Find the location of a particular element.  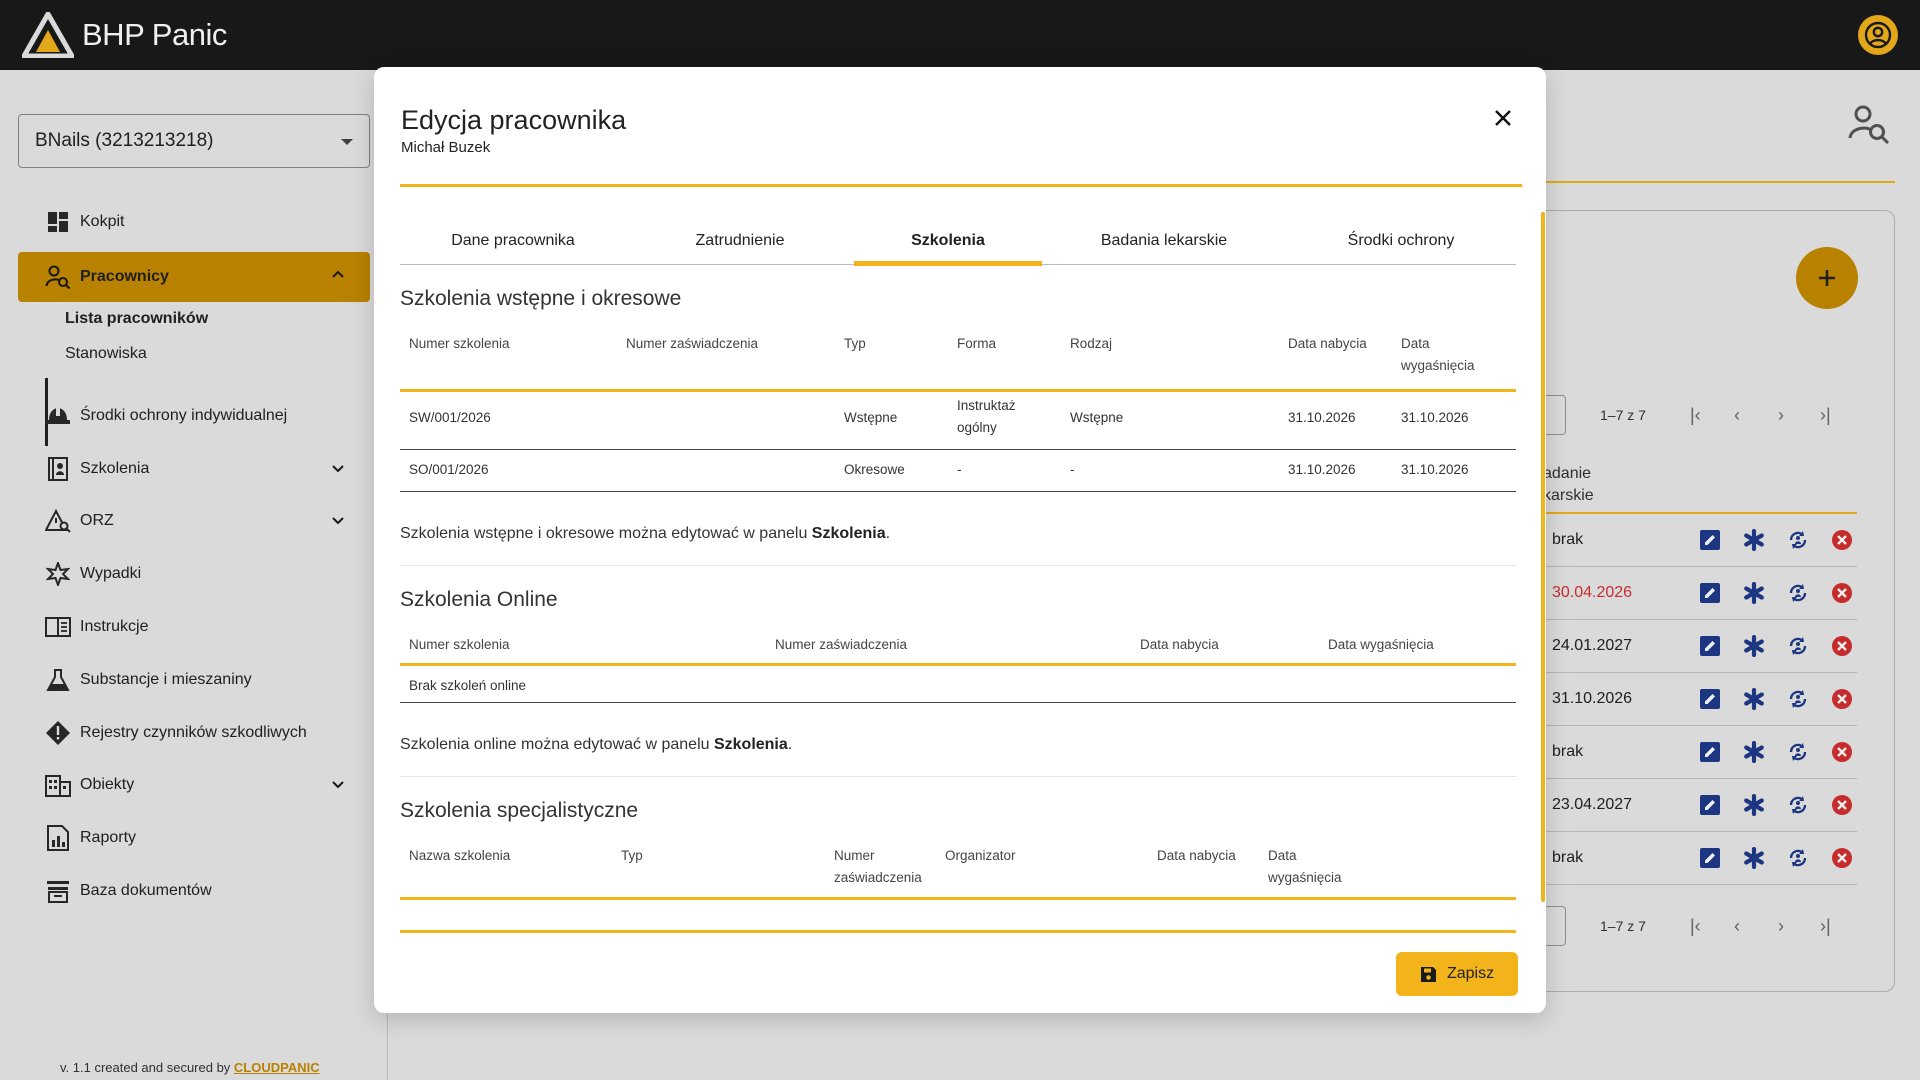

dialog-title: Edycja pracownika is located at coordinates (514, 120).